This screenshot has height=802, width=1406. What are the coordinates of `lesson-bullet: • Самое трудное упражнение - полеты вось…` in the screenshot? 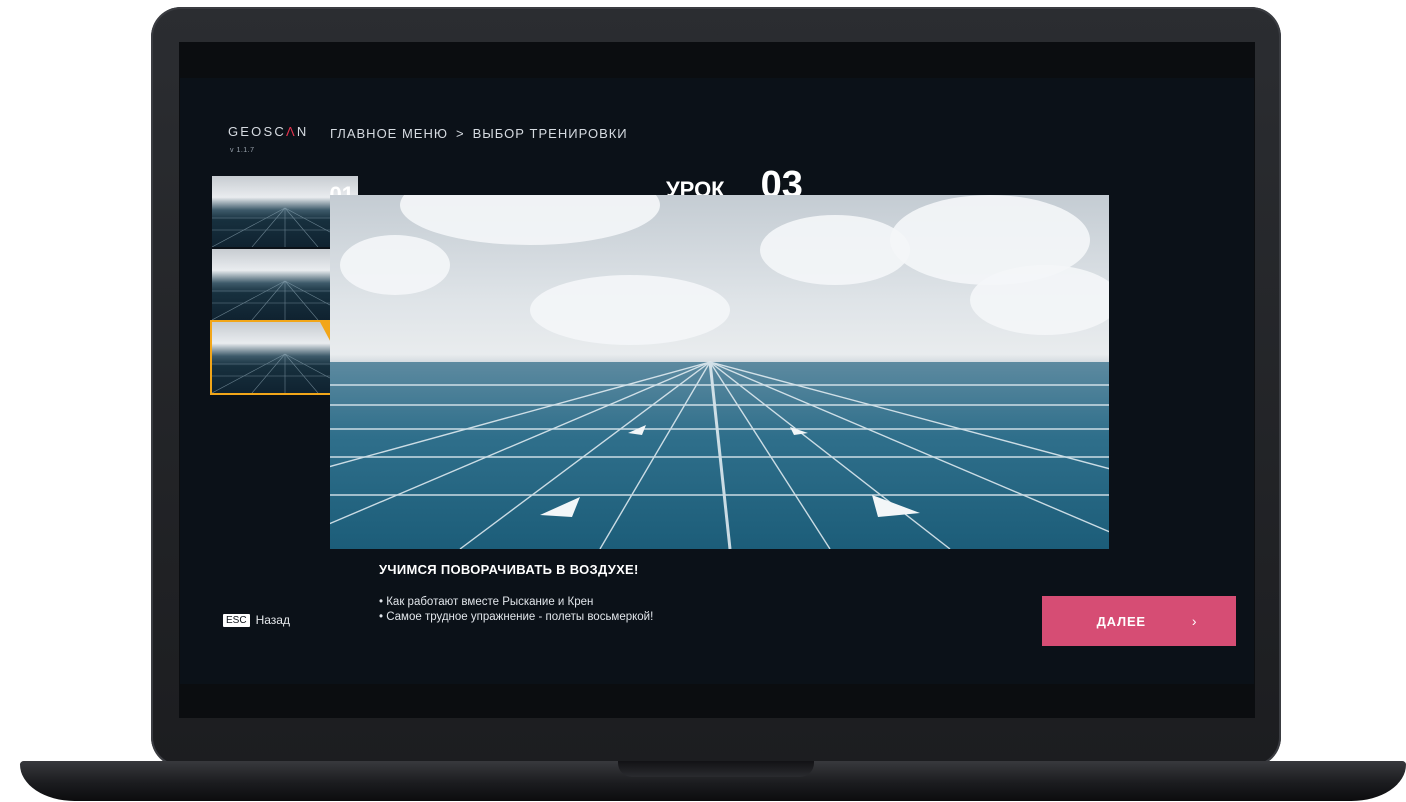 It's located at (516, 617).